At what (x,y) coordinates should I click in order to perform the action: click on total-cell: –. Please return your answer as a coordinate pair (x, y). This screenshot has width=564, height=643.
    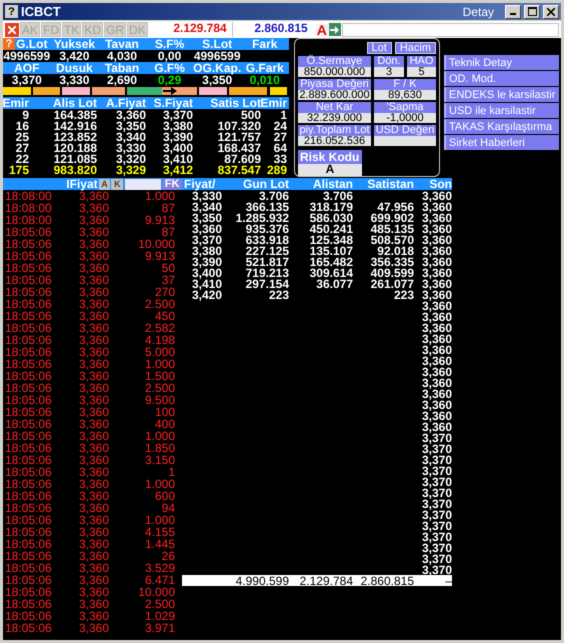
    Looking at the image, I should click on (448, 580).